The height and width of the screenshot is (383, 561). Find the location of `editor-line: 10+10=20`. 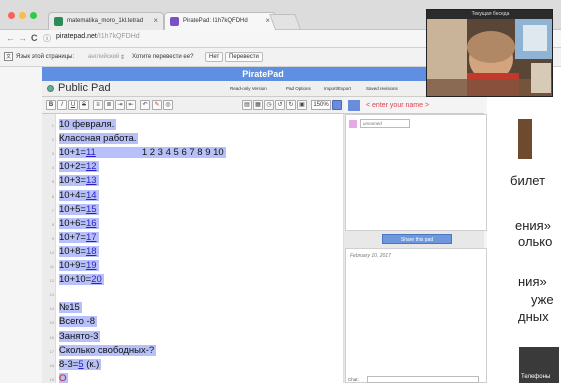

editor-line: 10+10=20 is located at coordinates (81, 280).